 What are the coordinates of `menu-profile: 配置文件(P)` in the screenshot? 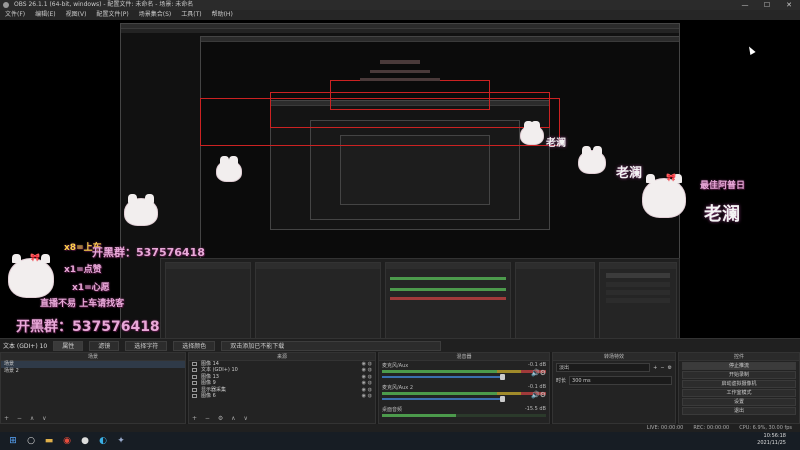 It's located at (112, 15).